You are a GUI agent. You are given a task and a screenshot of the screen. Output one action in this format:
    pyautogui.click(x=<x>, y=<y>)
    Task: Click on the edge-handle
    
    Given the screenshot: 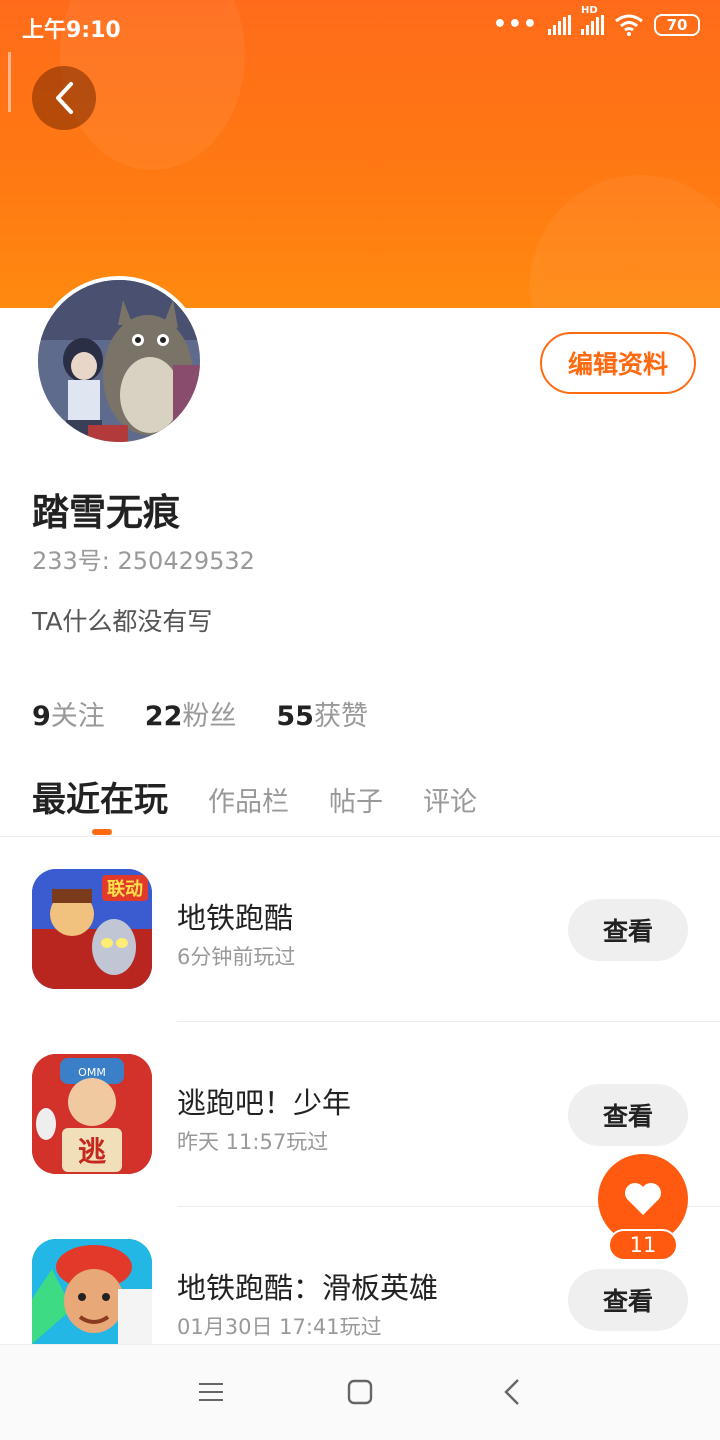 What is the action you would take?
    pyautogui.click(x=9, y=82)
    